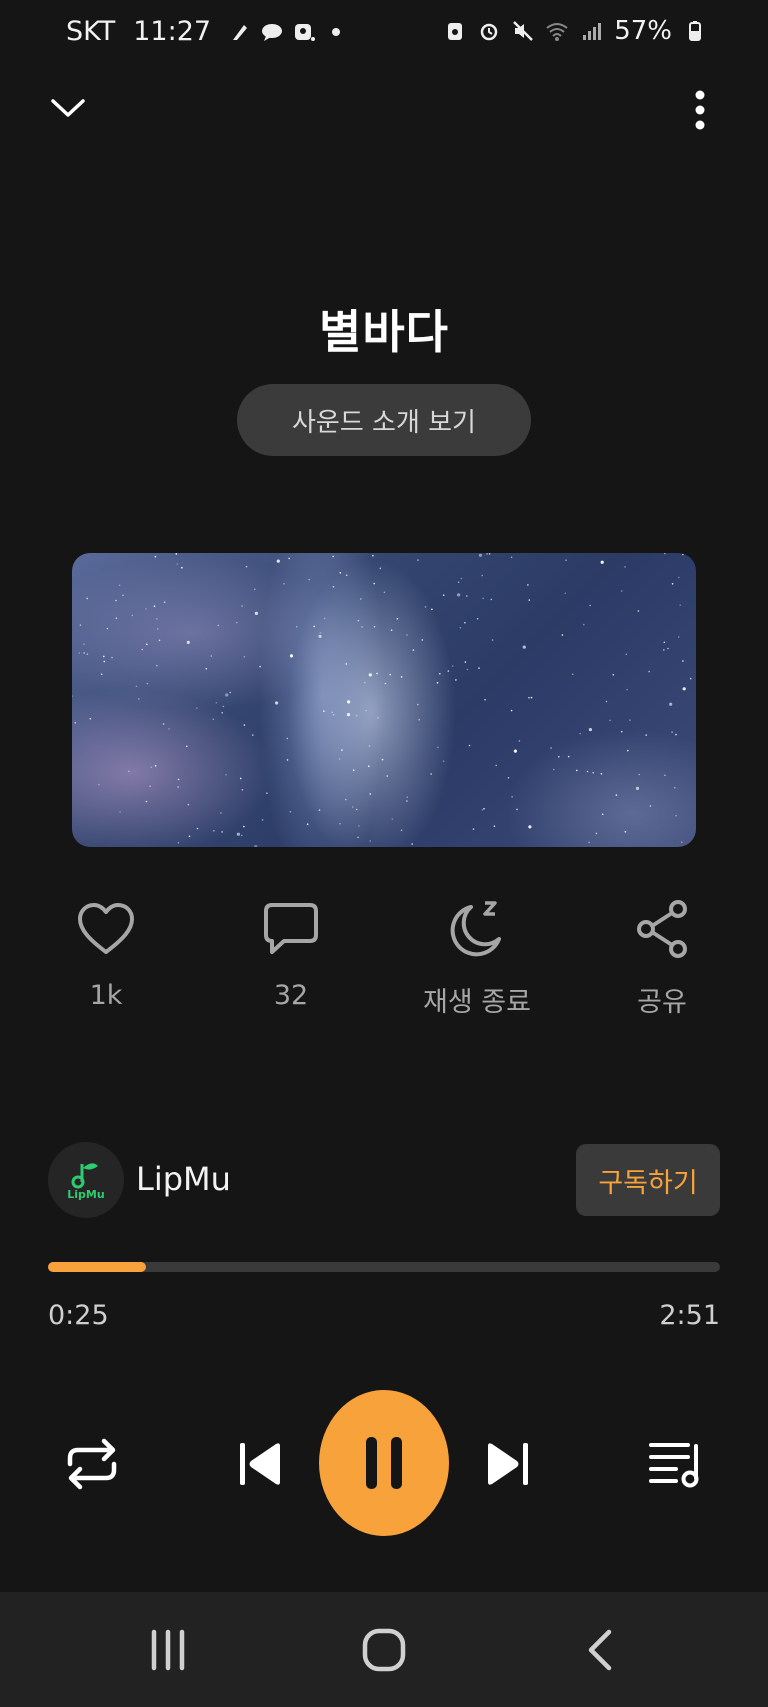 The width and height of the screenshot is (768, 1707). Describe the element at coordinates (384, 700) in the screenshot. I see `sound-artwork` at that location.